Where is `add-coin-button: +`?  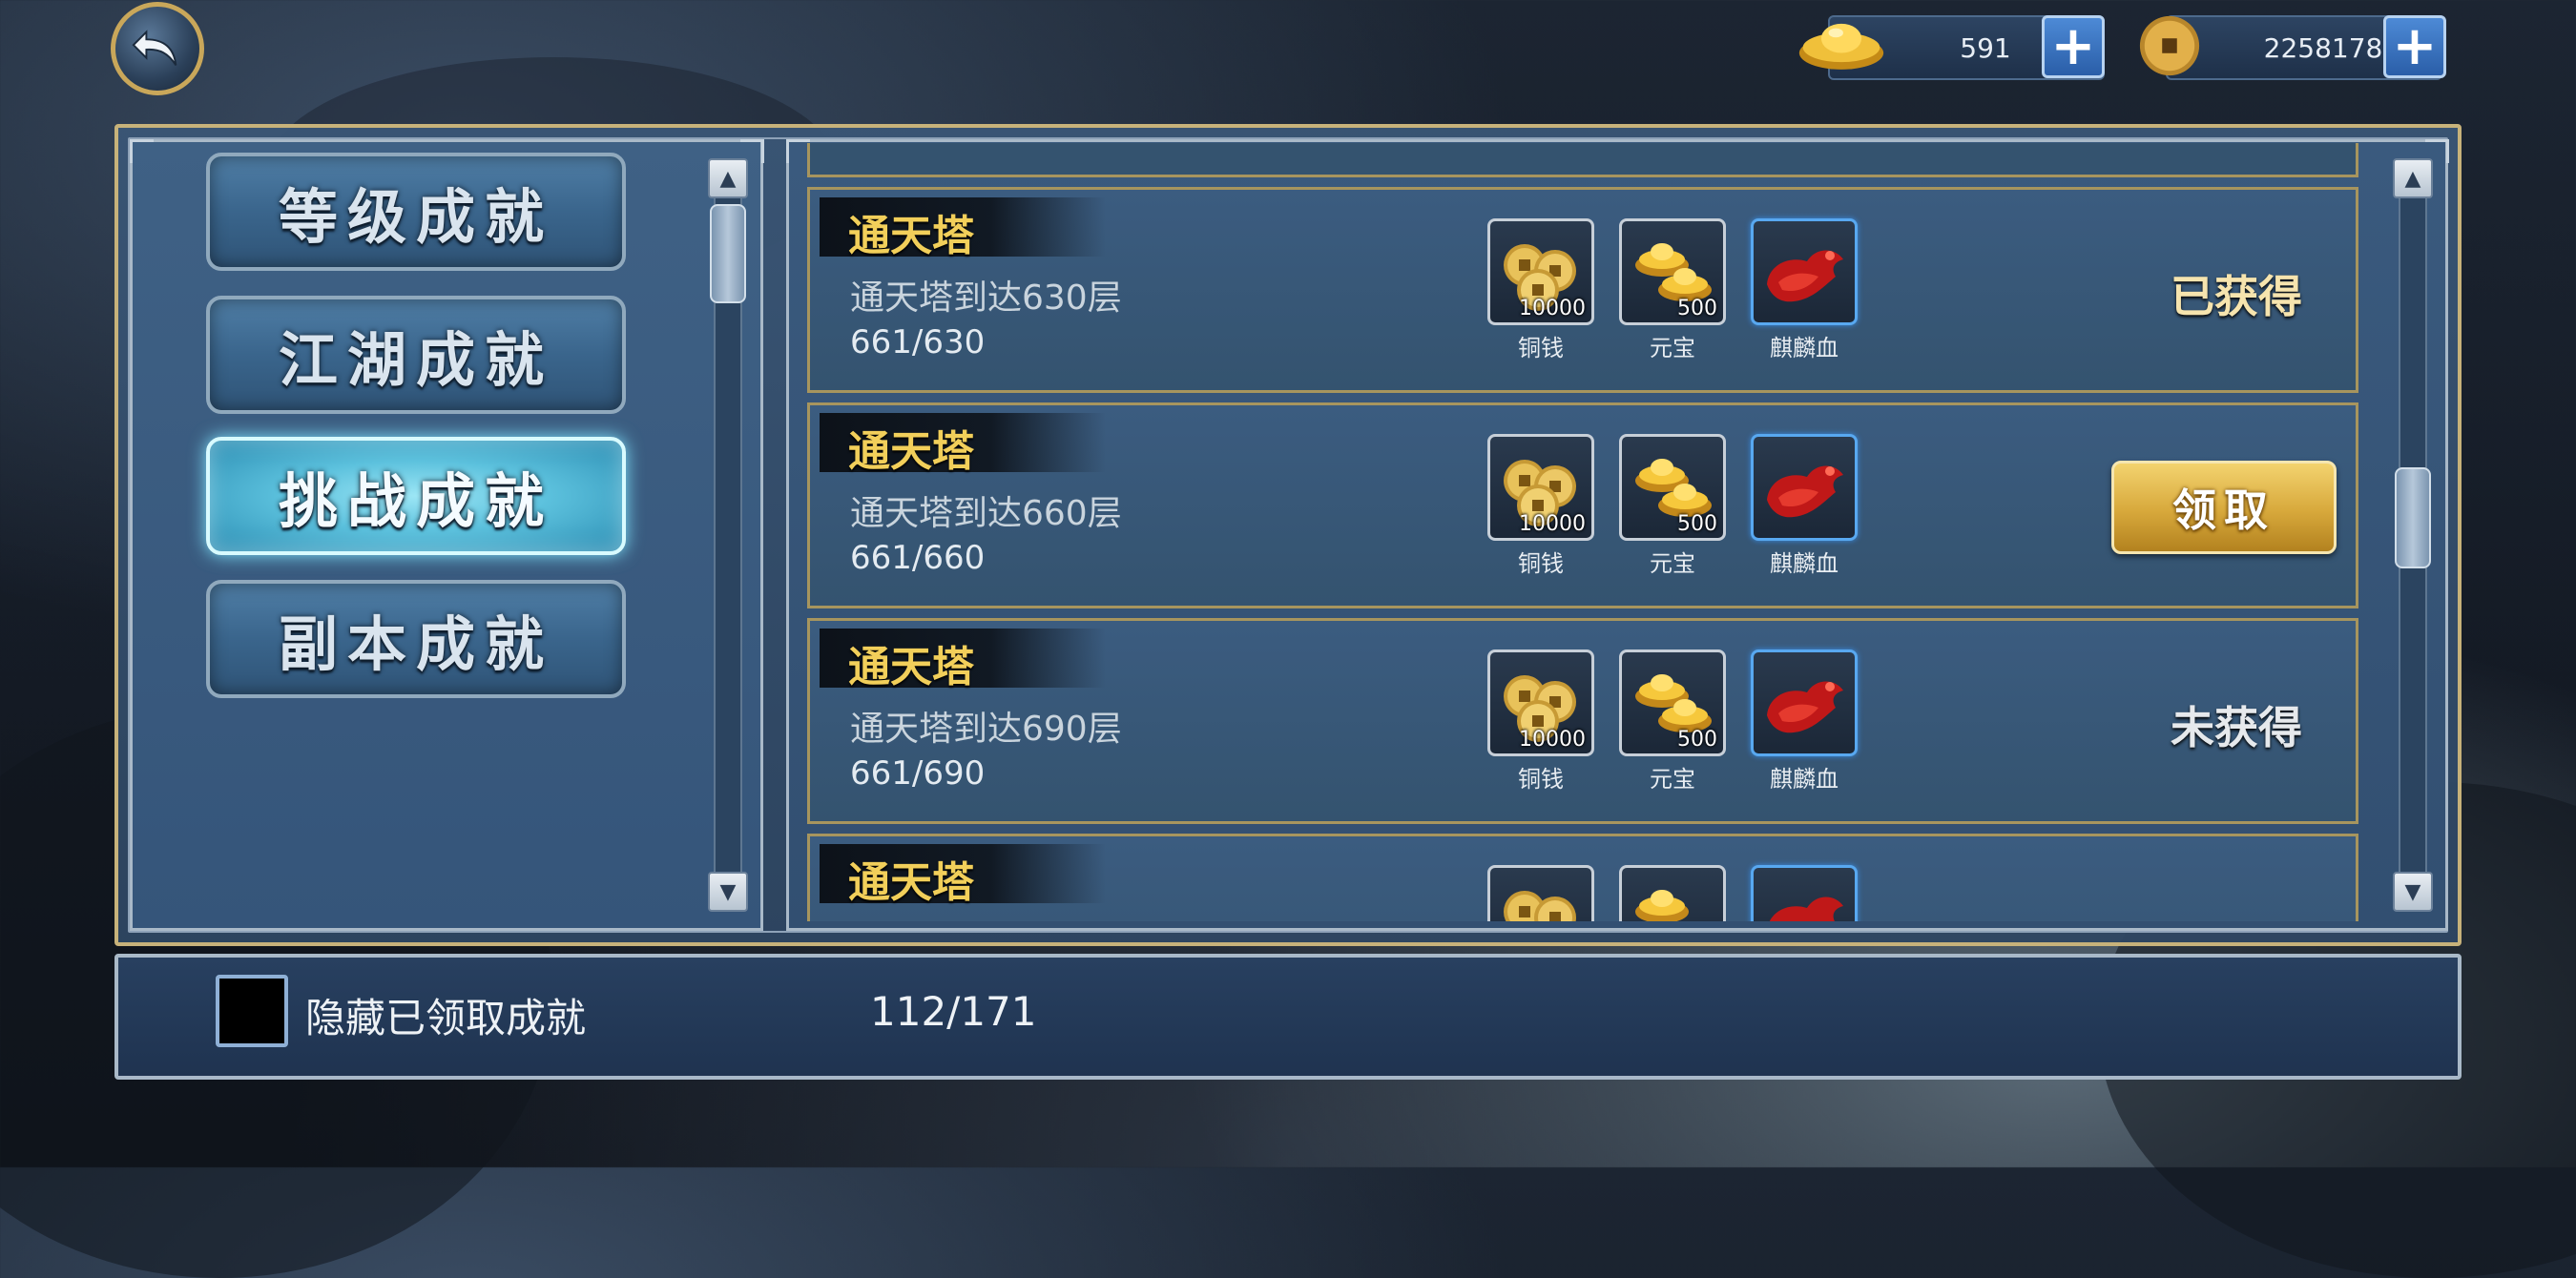
add-coin-button: + is located at coordinates (2414, 47).